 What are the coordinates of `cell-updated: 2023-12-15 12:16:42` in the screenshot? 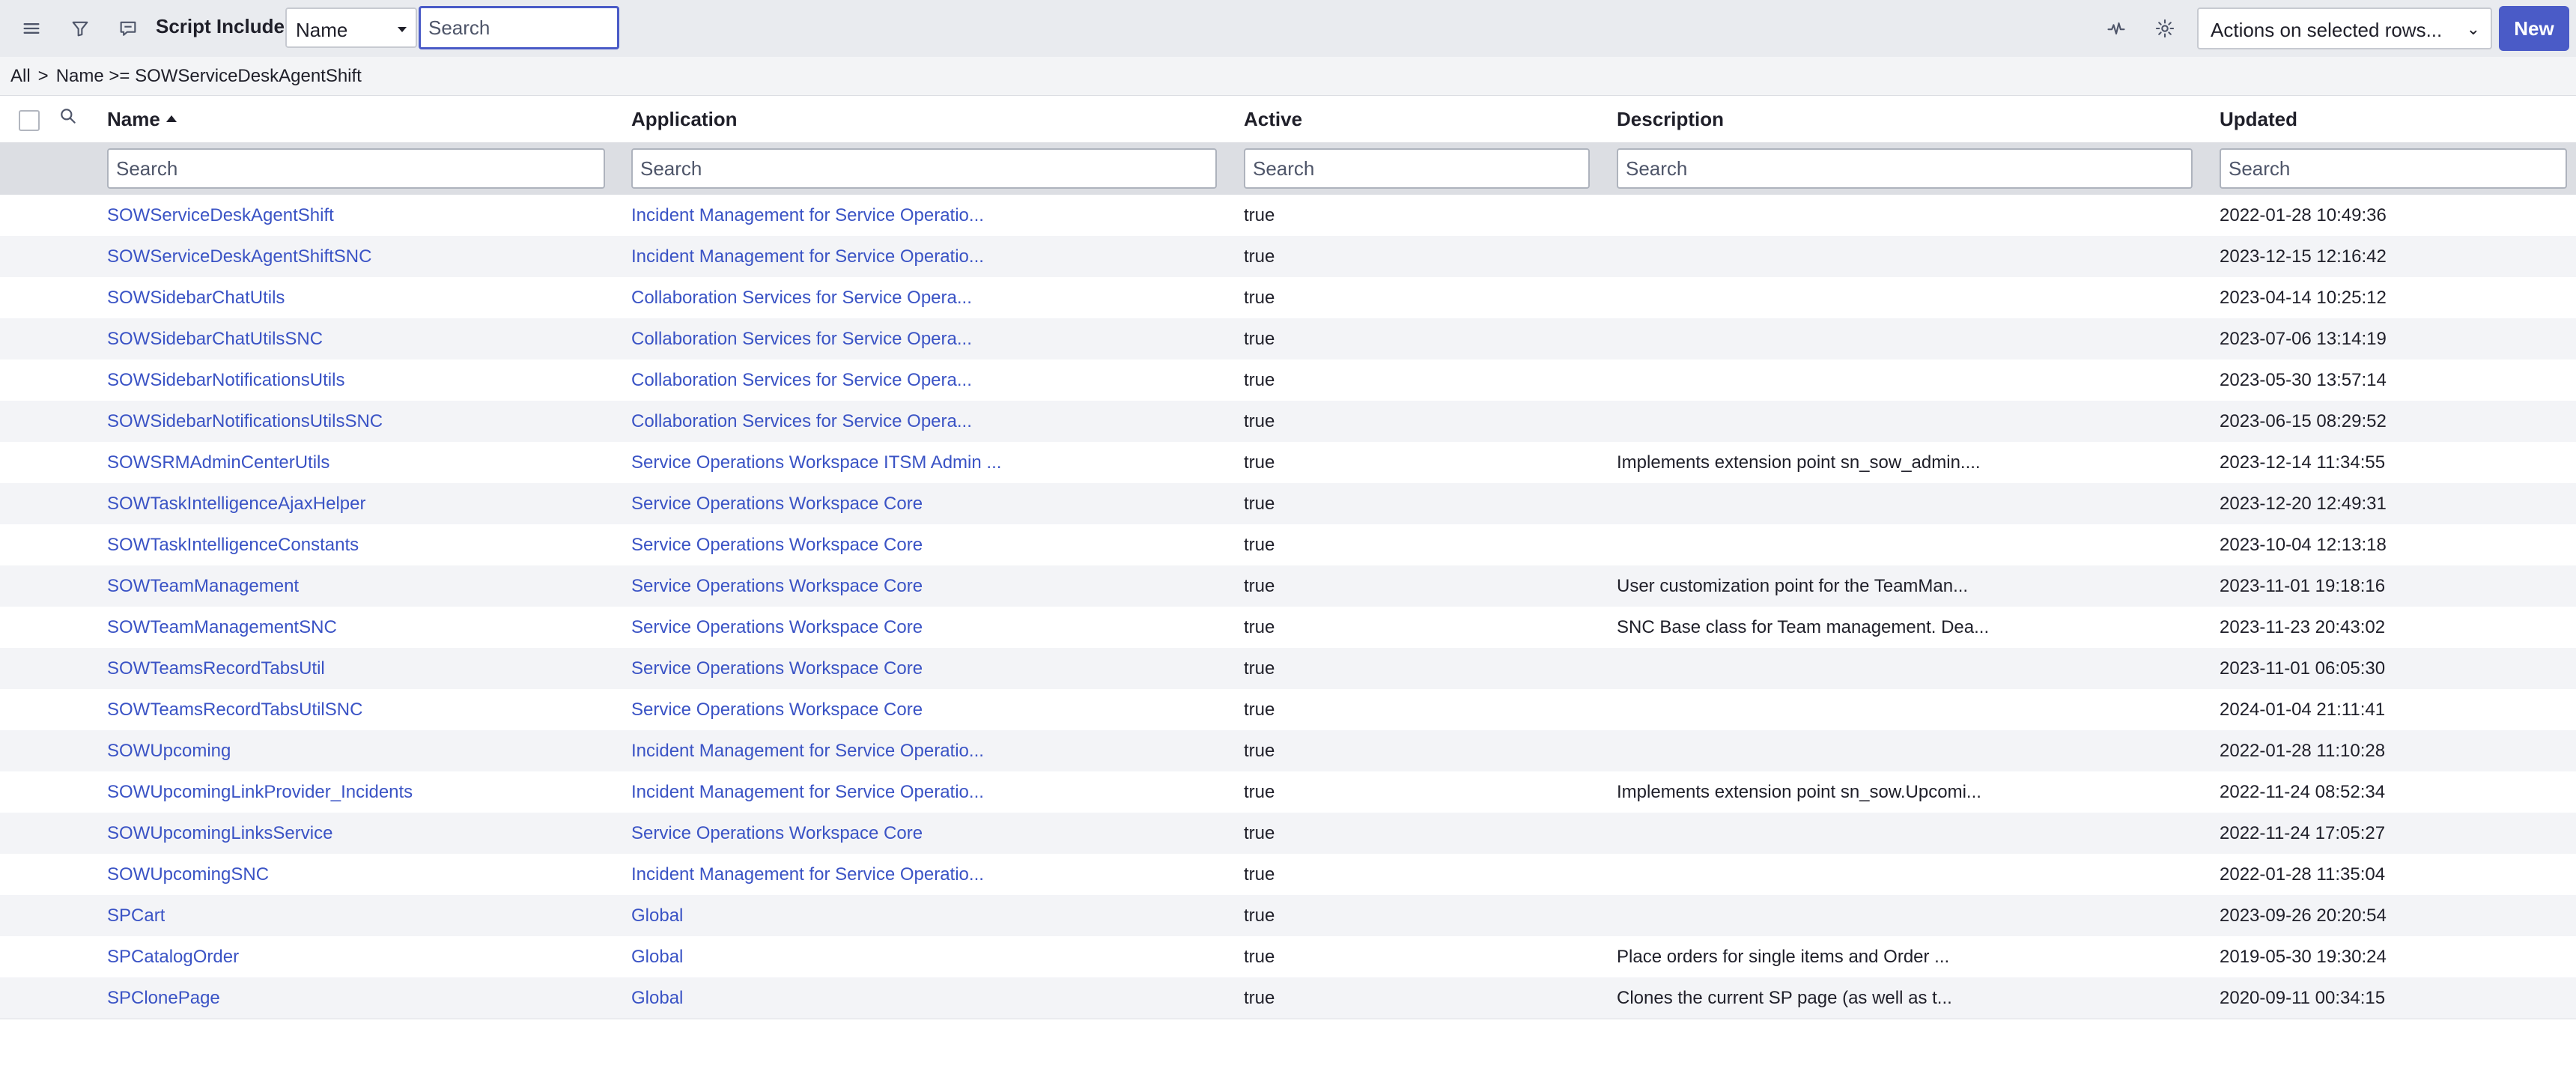 It's located at (2303, 256).